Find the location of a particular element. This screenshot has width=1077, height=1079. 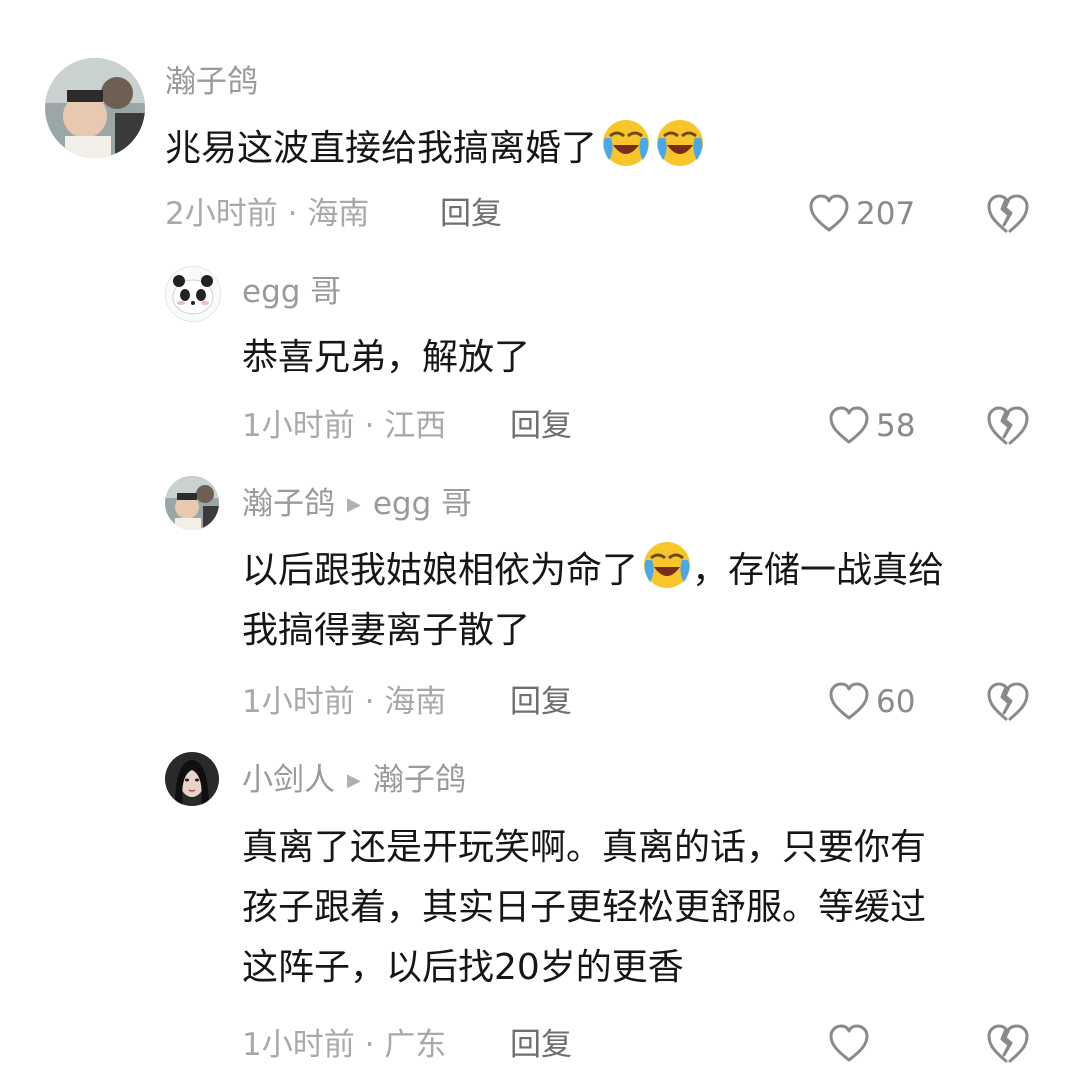

comment-text-line: 这阵子，以后找20岁的更香 is located at coordinates (463, 967).